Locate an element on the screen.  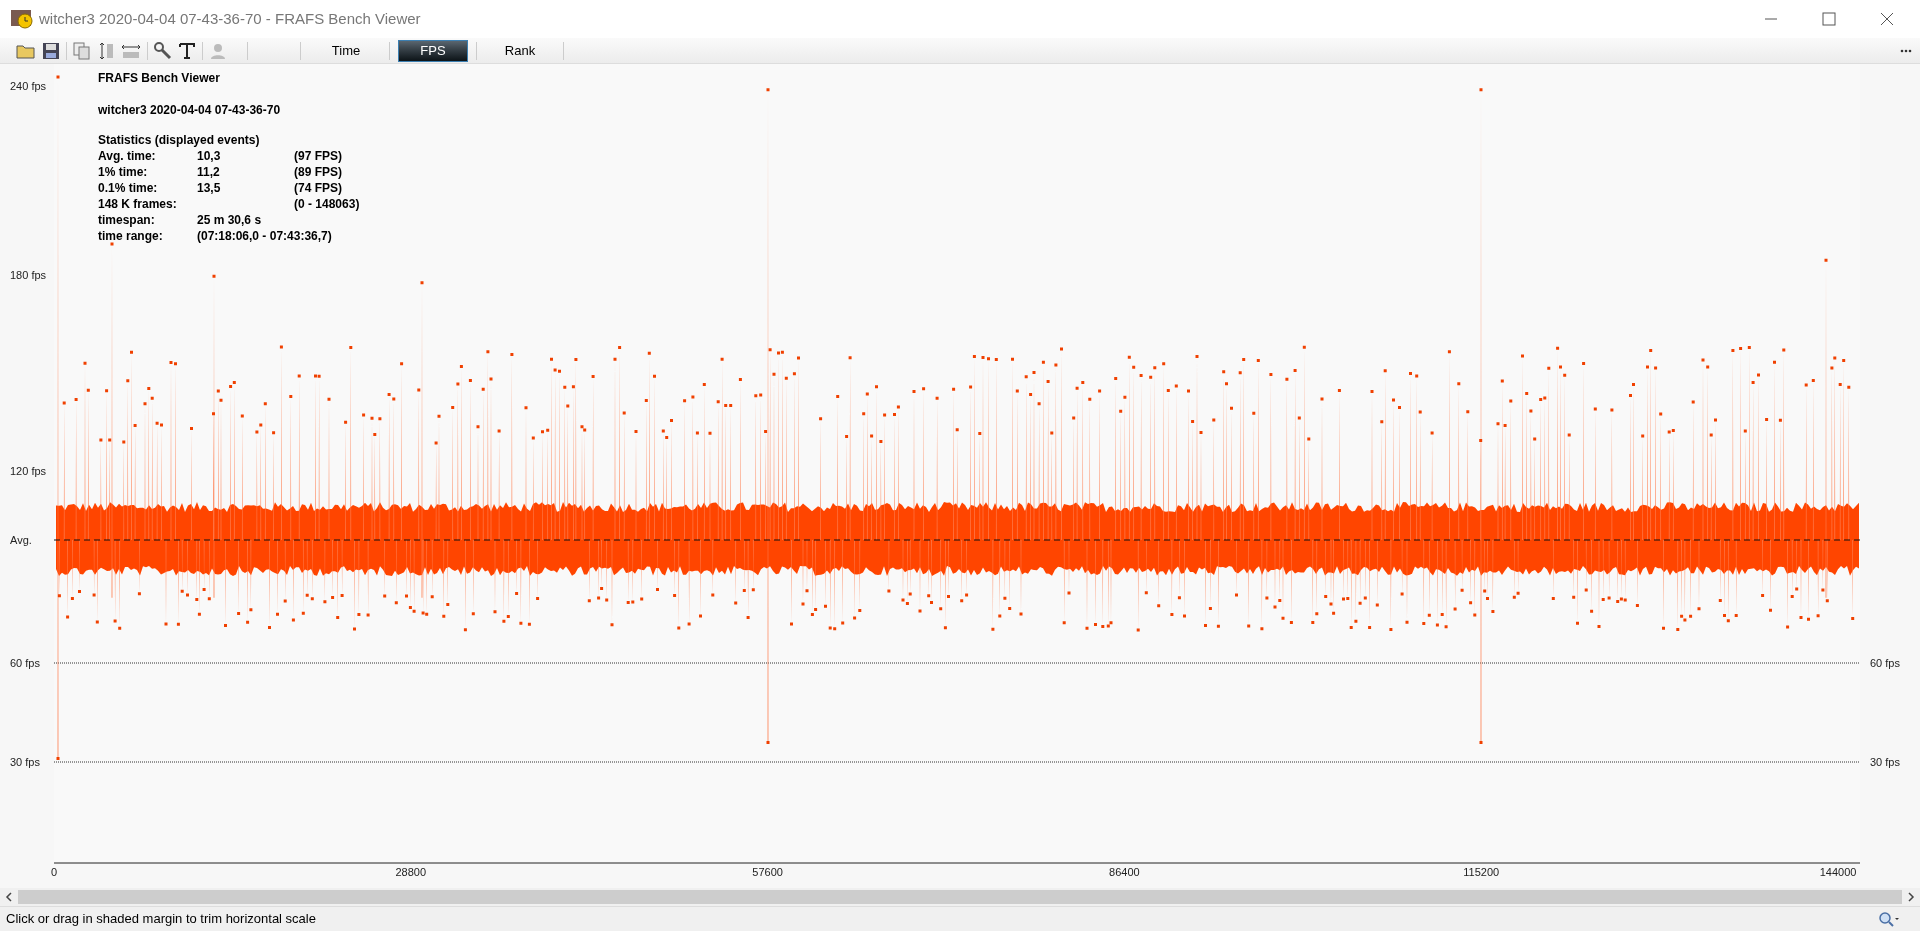
stat-value: 10,3 is located at coordinates (209, 156).